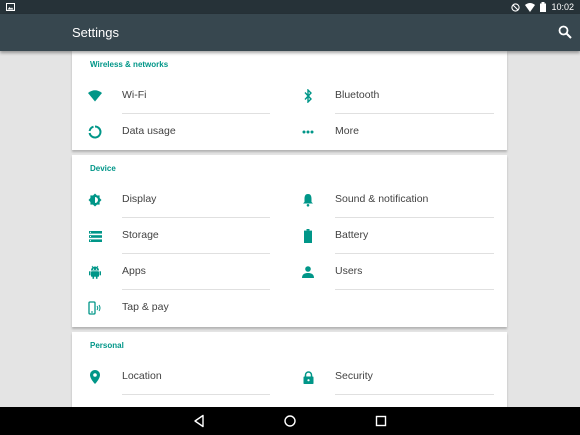  What do you see at coordinates (357, 95) in the screenshot?
I see `settings-item-label: Bluetooth` at bounding box center [357, 95].